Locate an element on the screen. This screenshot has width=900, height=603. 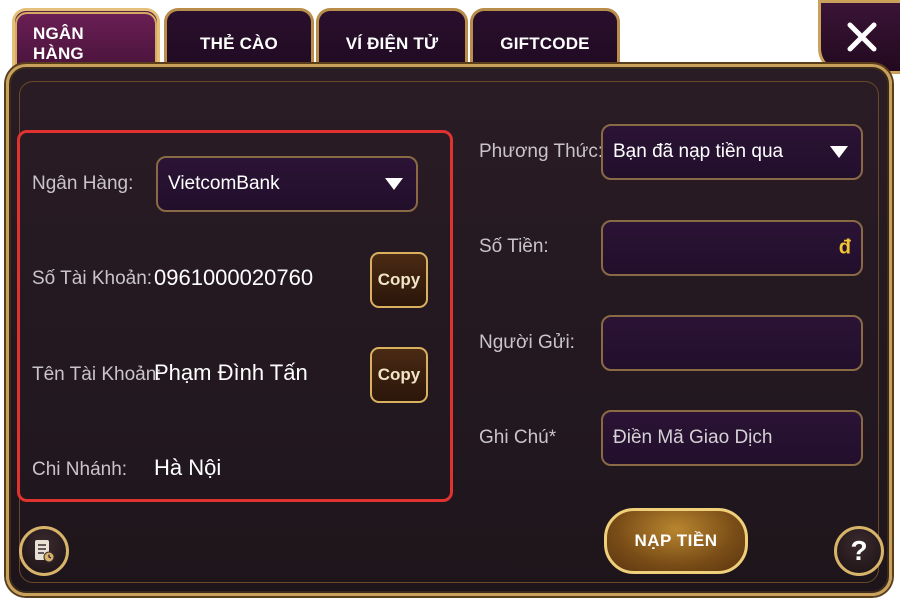
help-button: ? is located at coordinates (859, 551).